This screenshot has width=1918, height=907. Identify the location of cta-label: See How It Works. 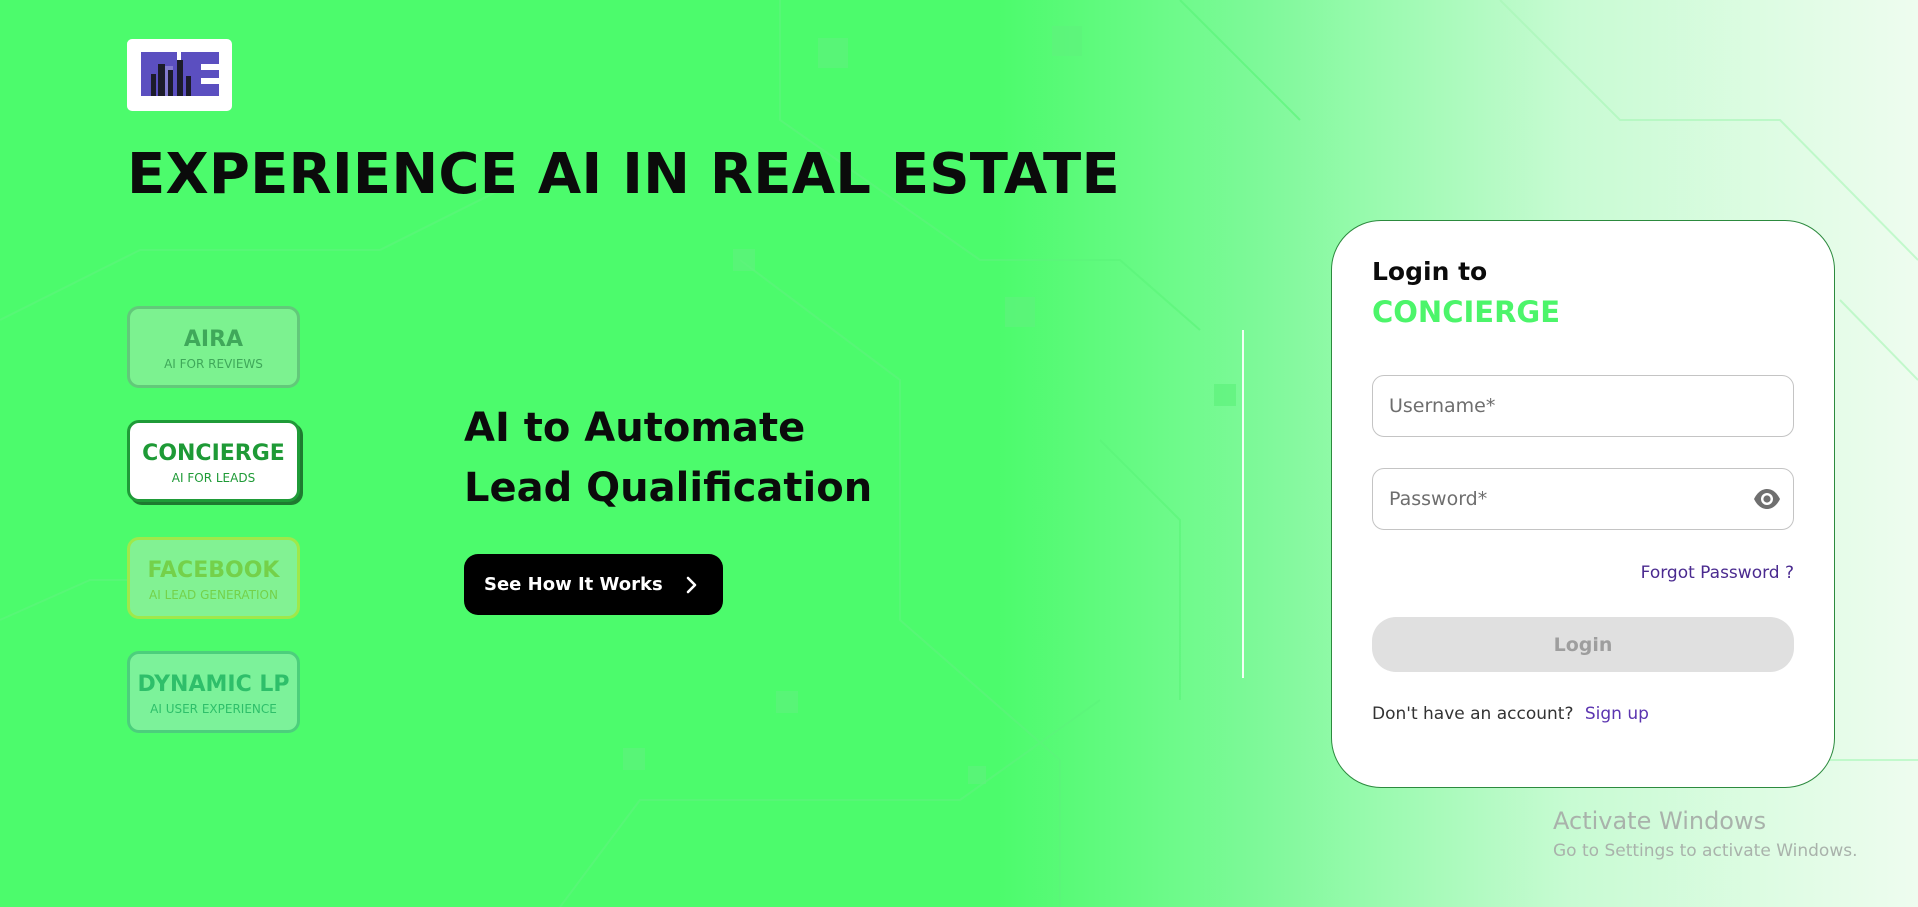
(573, 584).